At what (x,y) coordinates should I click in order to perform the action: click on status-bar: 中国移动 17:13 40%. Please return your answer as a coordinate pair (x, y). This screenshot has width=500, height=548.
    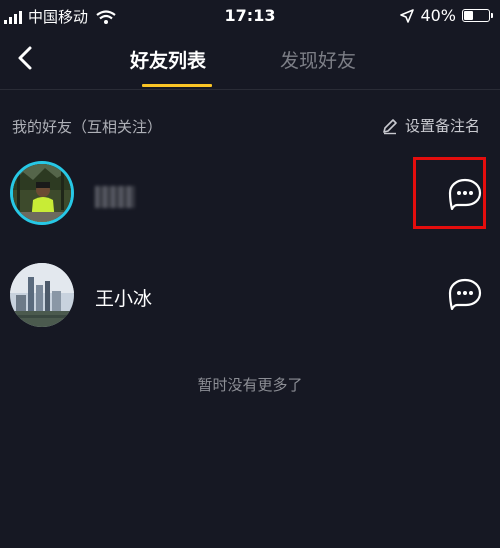
    Looking at the image, I should click on (250, 16).